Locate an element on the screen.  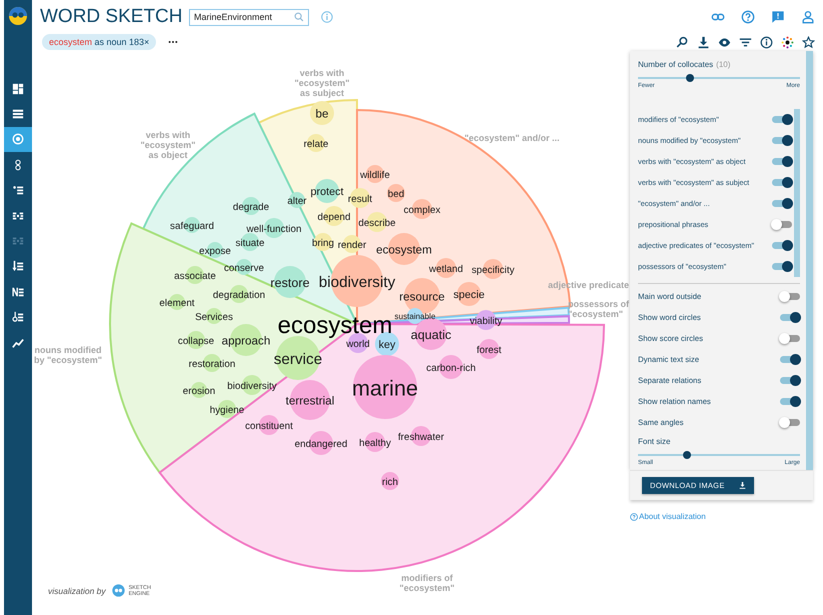
collocate-word: situate is located at coordinates (250, 243).